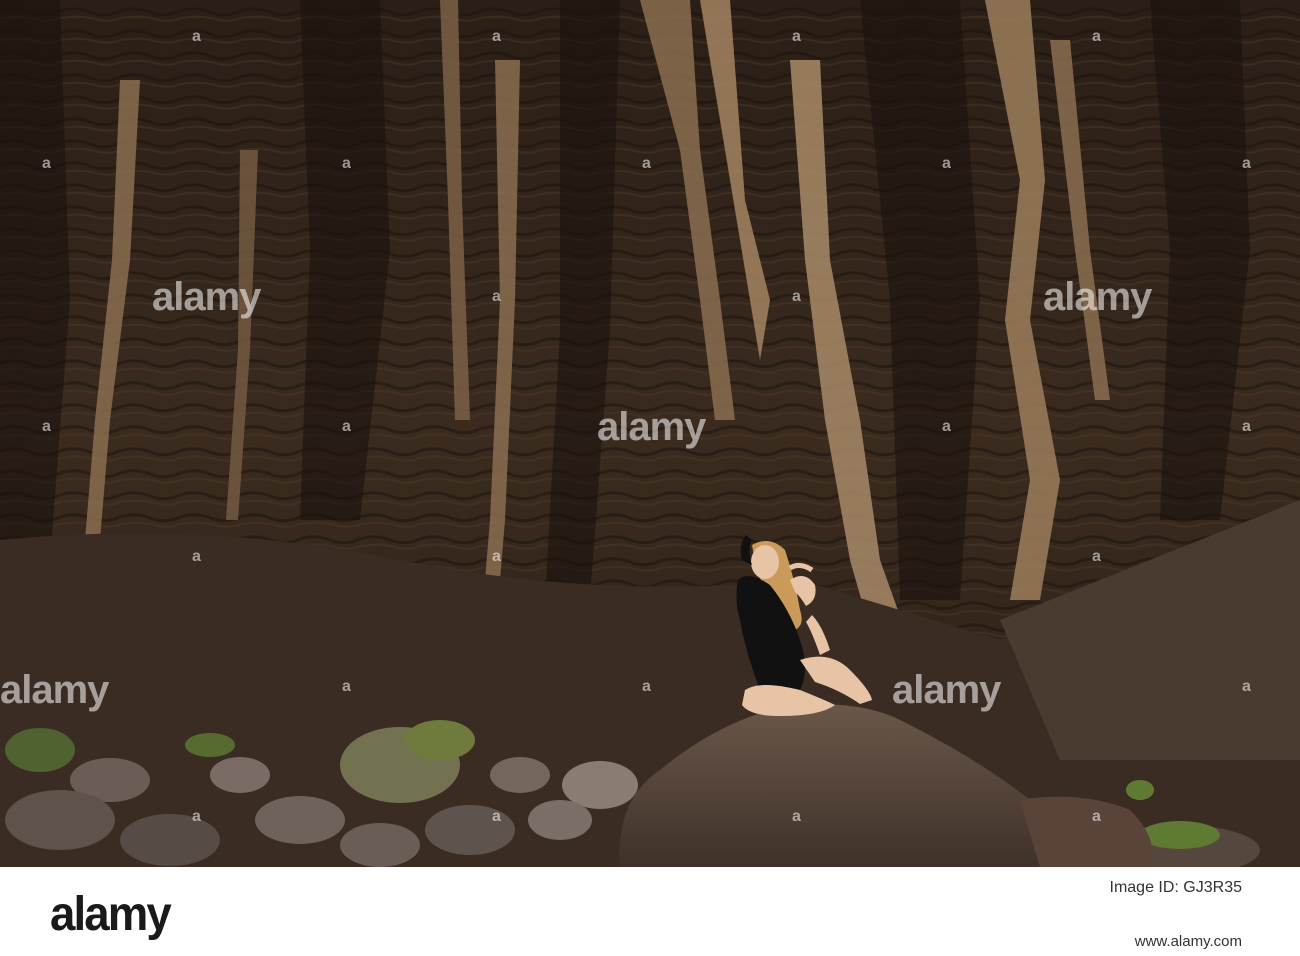 This screenshot has width=1300, height=956. What do you see at coordinates (650, 911) in the screenshot?
I see `stock-footer: alamy Image ID: GJ3R35 www.alamy.com` at bounding box center [650, 911].